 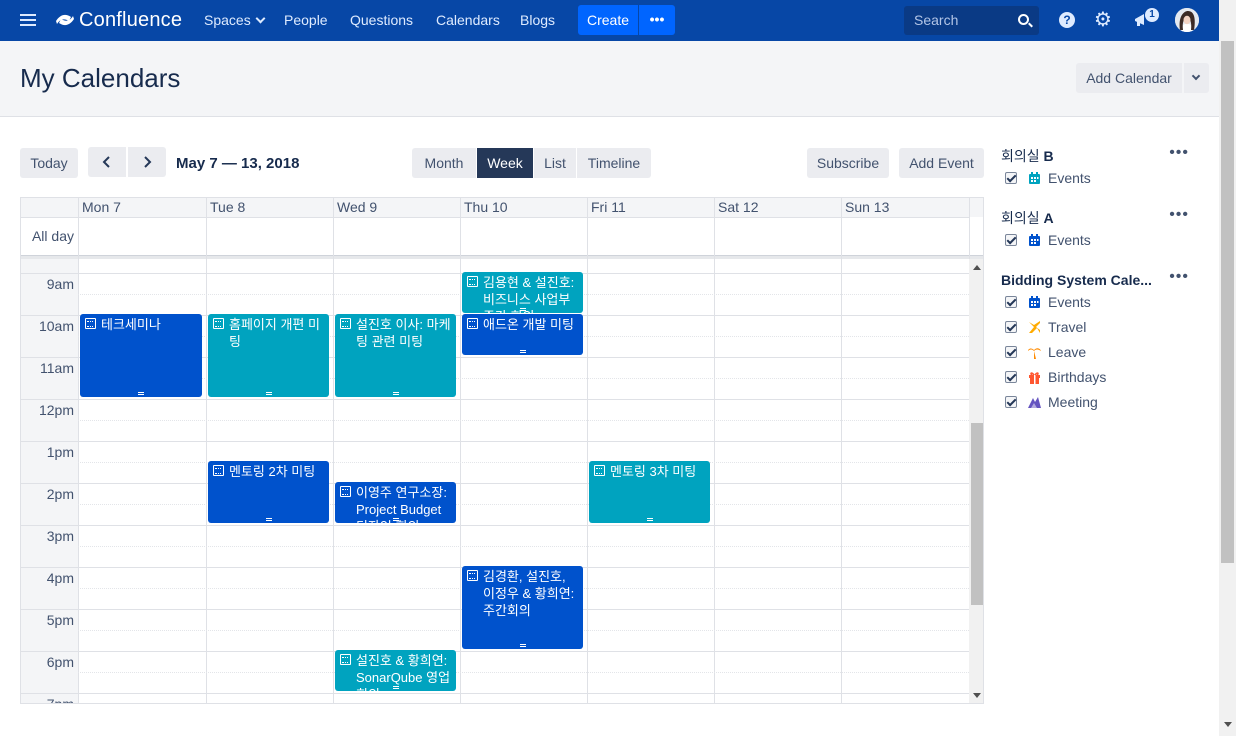 What do you see at coordinates (1022, 156) in the screenshot?
I see `calendar-group-title-prefix: 회의실` at bounding box center [1022, 156].